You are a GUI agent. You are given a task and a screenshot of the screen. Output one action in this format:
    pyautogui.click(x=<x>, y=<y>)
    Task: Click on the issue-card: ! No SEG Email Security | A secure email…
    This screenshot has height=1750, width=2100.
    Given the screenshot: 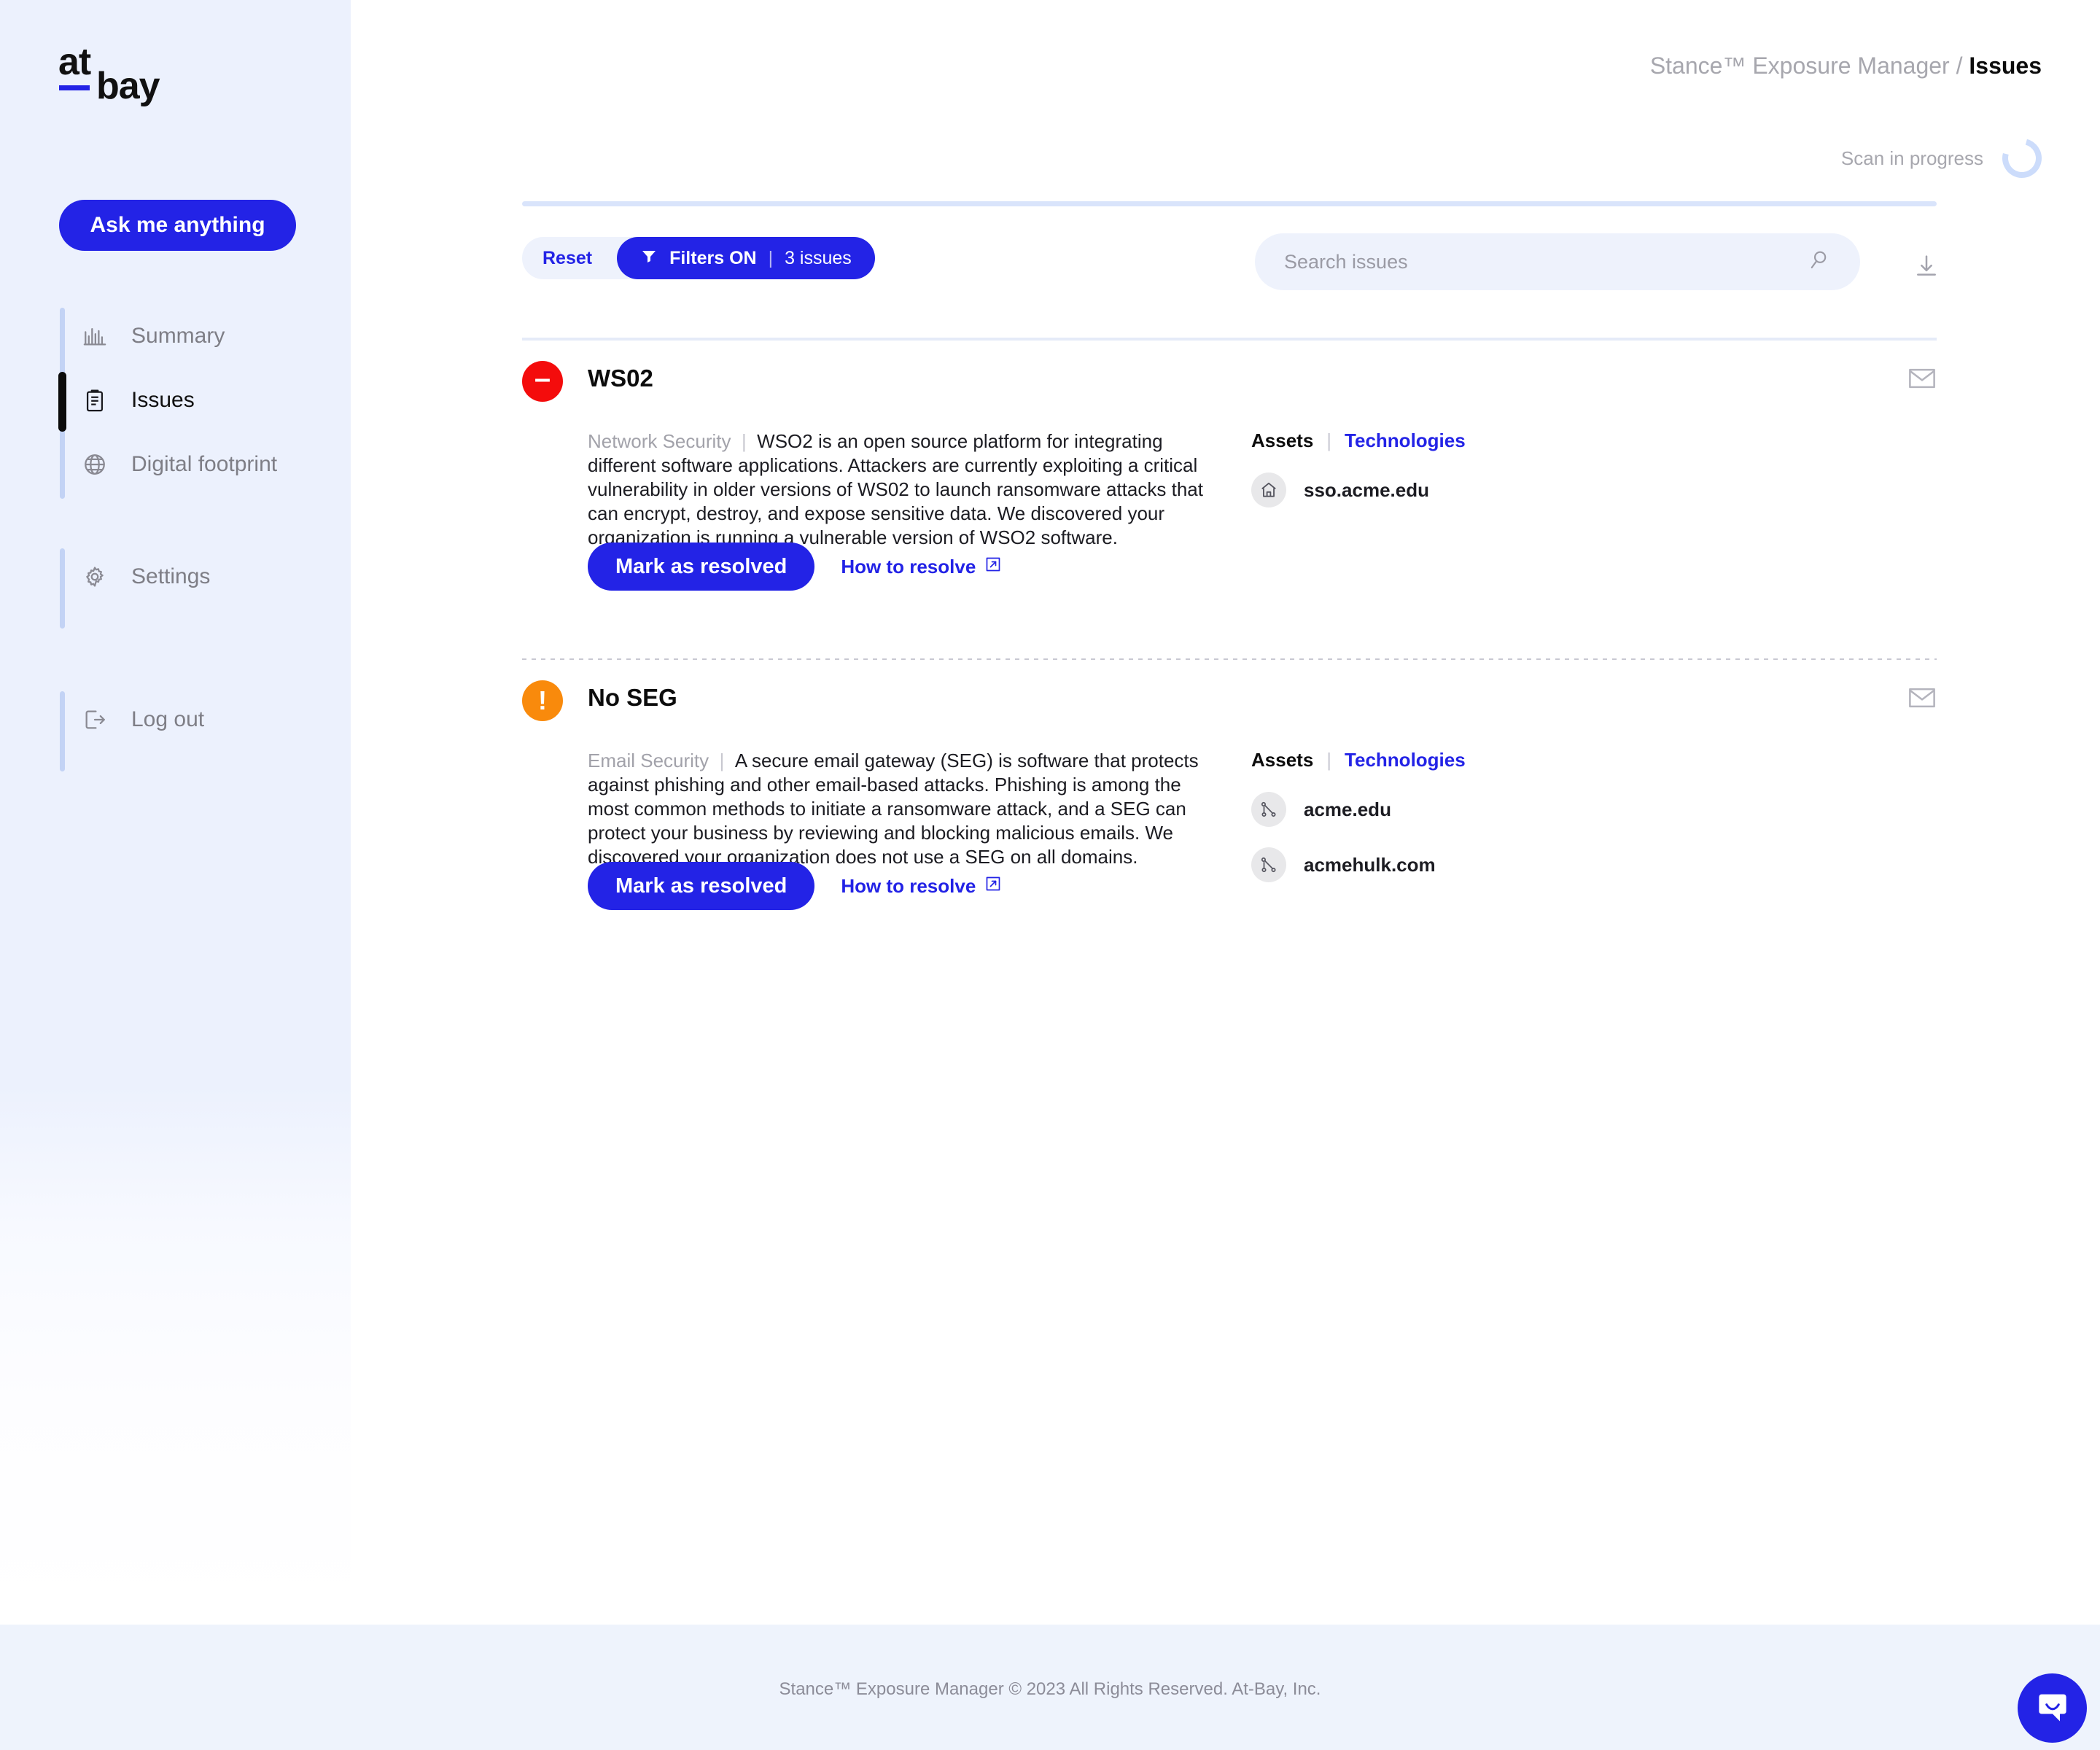 What is the action you would take?
    pyautogui.click(x=1229, y=795)
    